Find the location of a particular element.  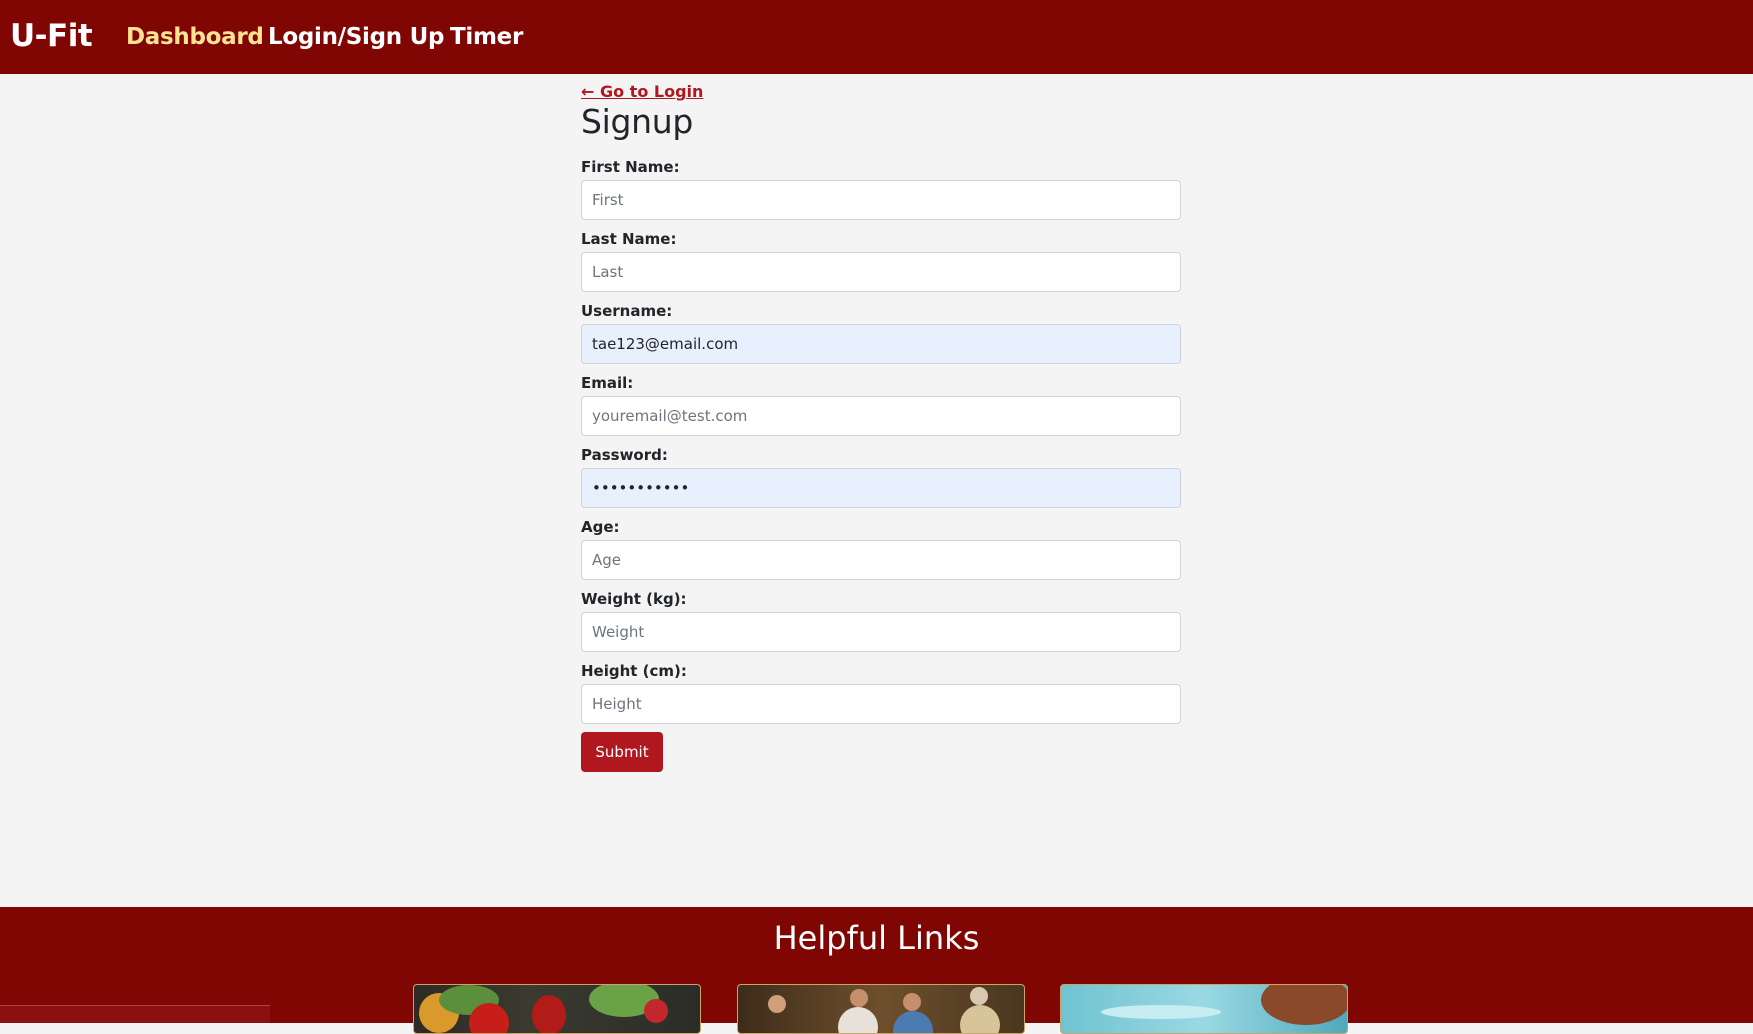

navbar: U-Fit Dashboard Login/Sign Up Timer is located at coordinates (876, 37).